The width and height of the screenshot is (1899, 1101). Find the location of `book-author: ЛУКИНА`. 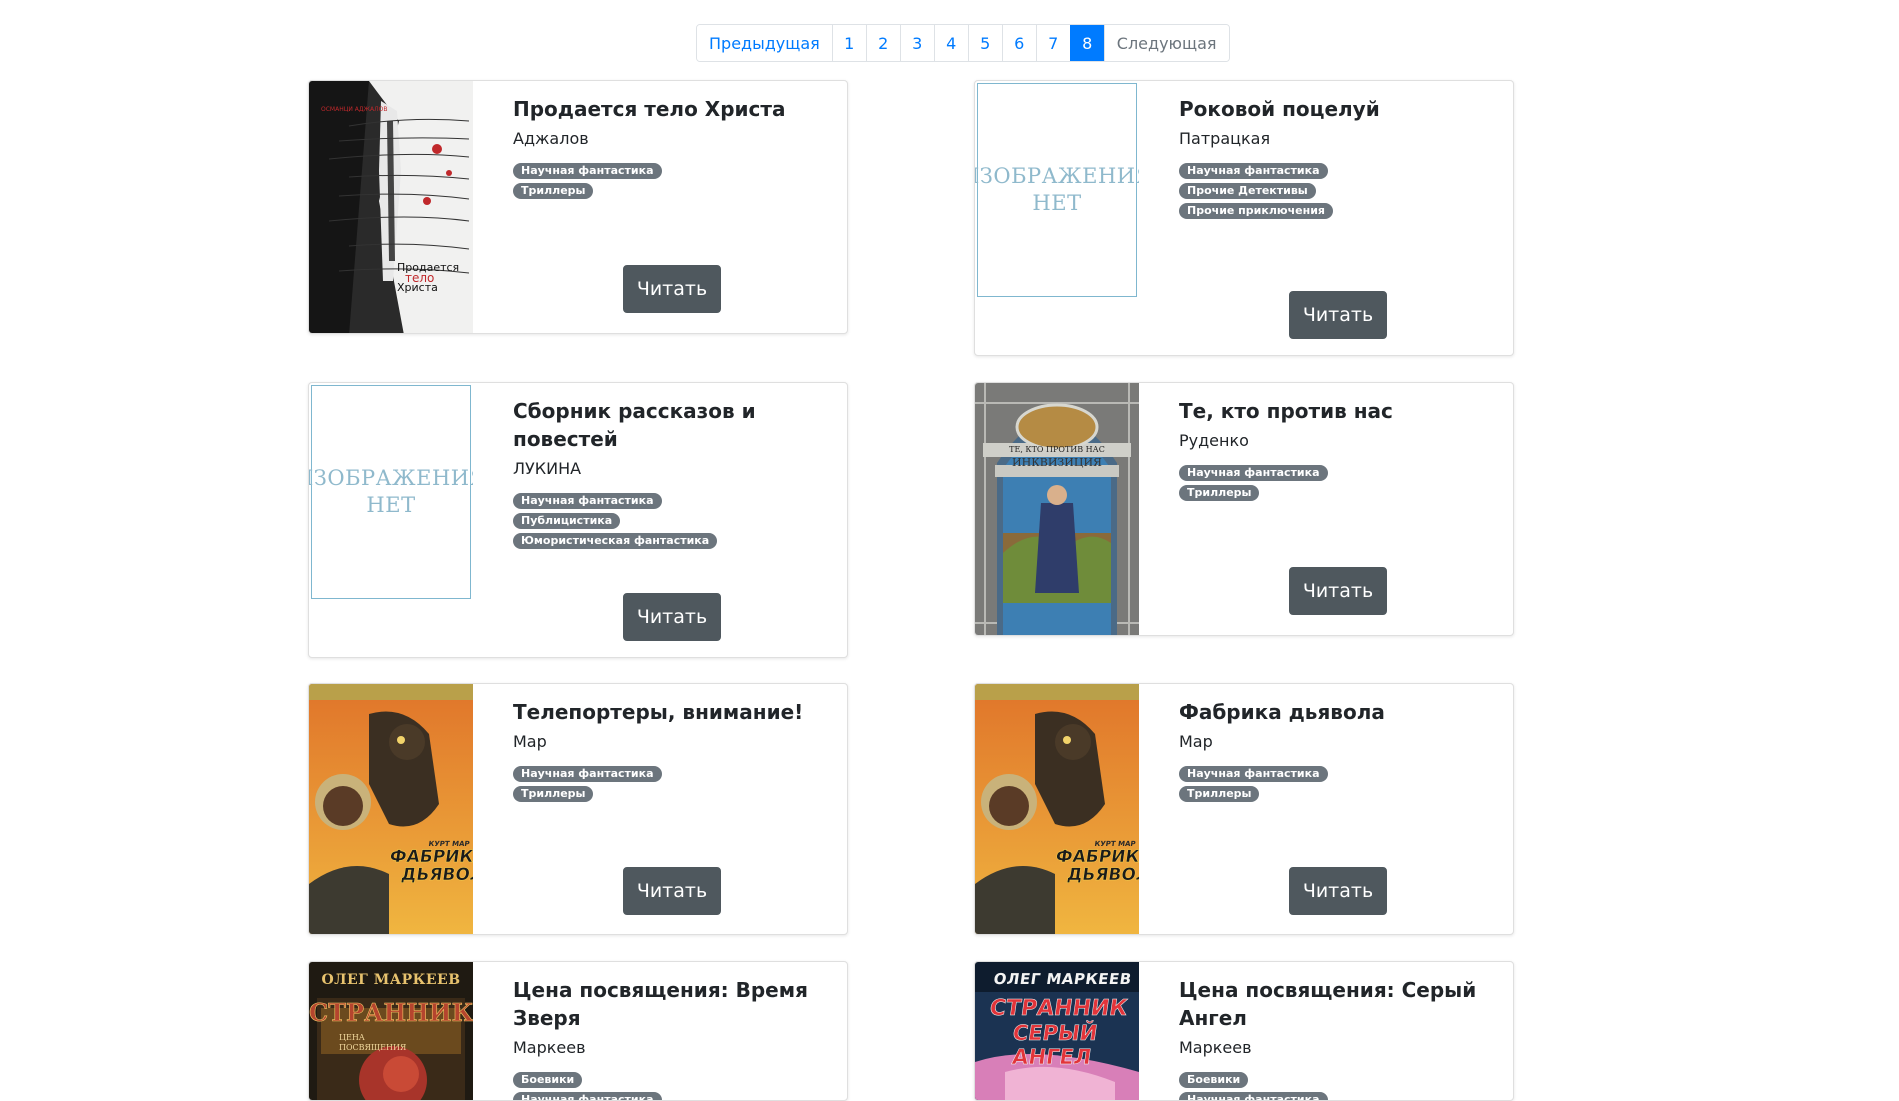

book-author: ЛУКИНА is located at coordinates (547, 468).